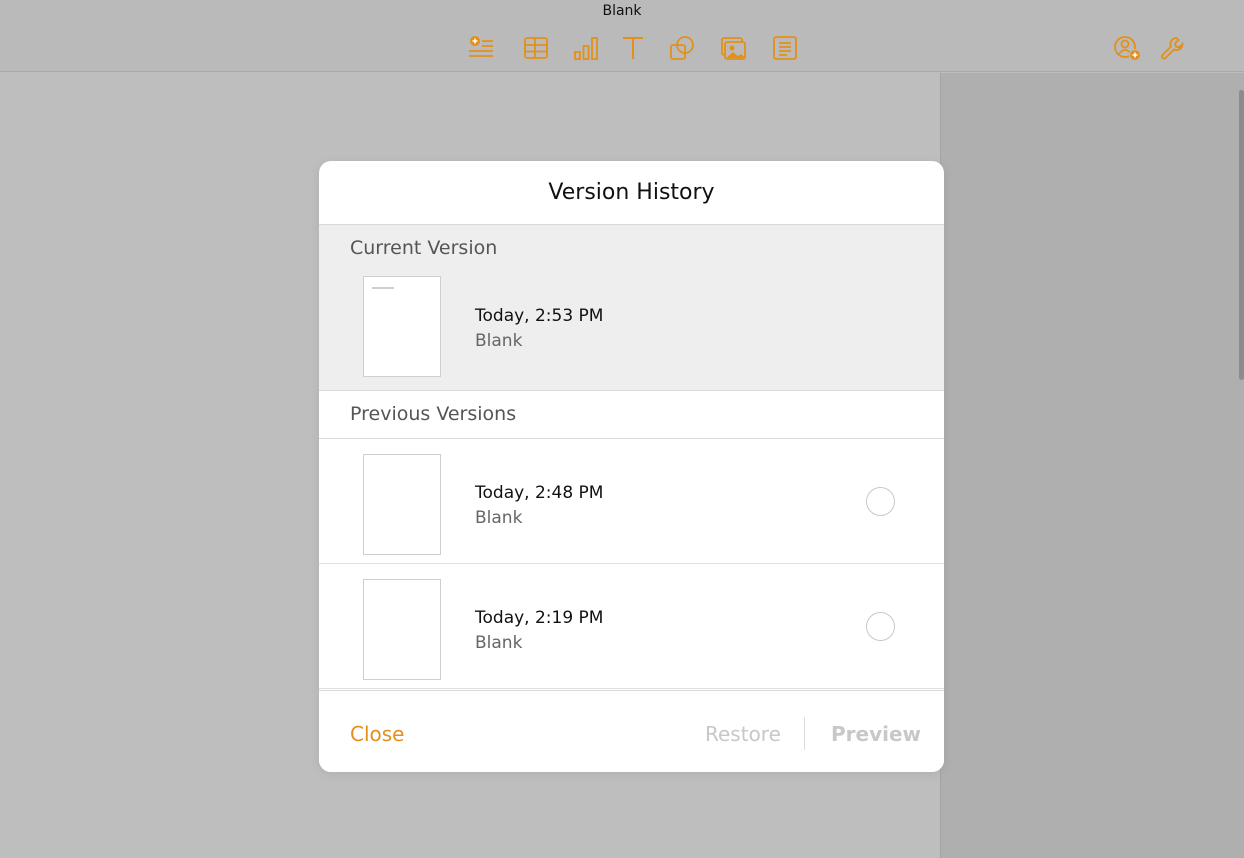 This screenshot has height=858, width=1244. Describe the element at coordinates (402, 326) in the screenshot. I see `current-version-thumbnail` at that location.